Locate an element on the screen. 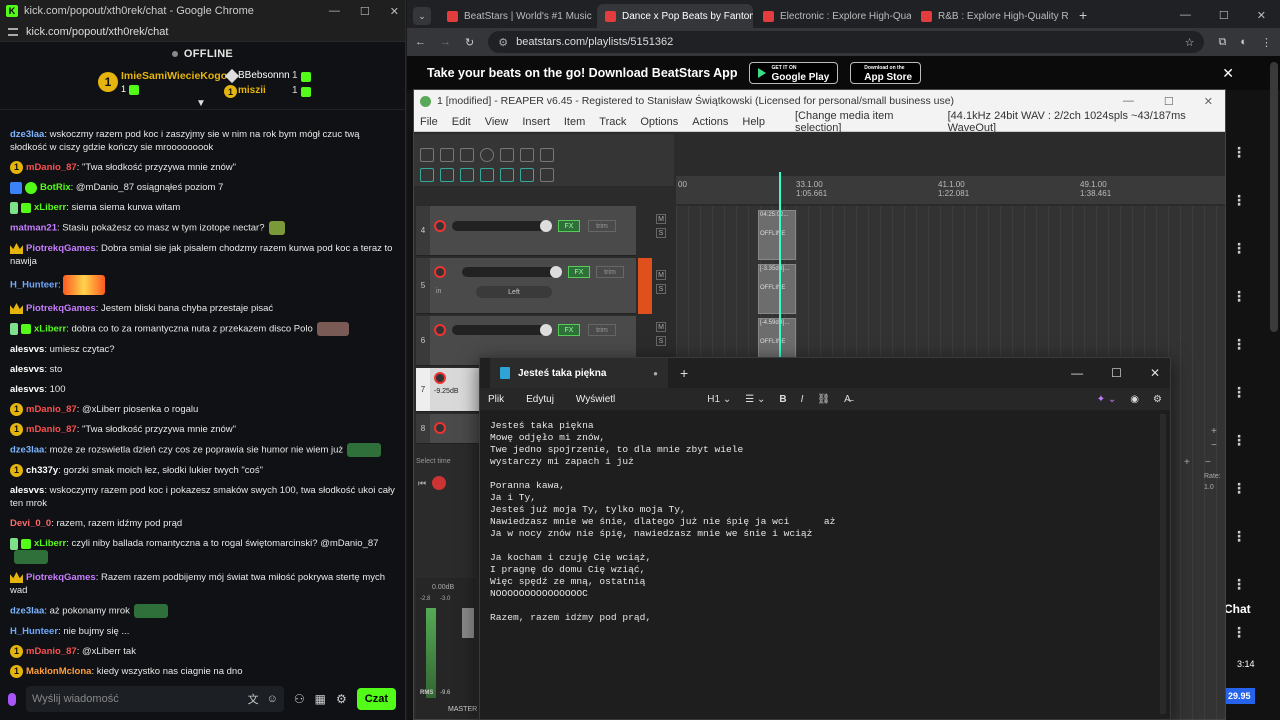  menu-view: View is located at coordinates (497, 122).